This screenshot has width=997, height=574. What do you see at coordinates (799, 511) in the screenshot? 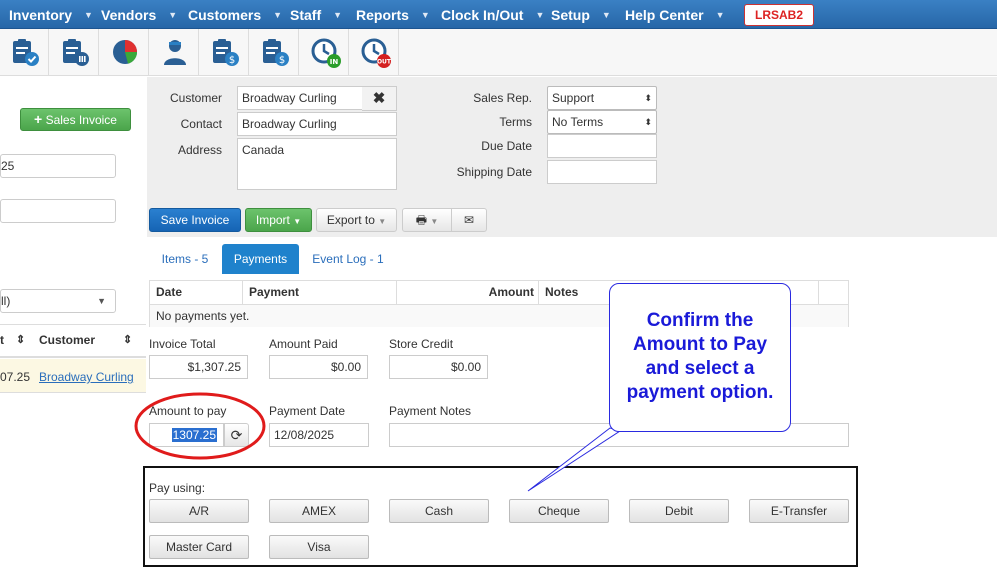
I see `pay-etransfer-button: E-Transfer` at bounding box center [799, 511].